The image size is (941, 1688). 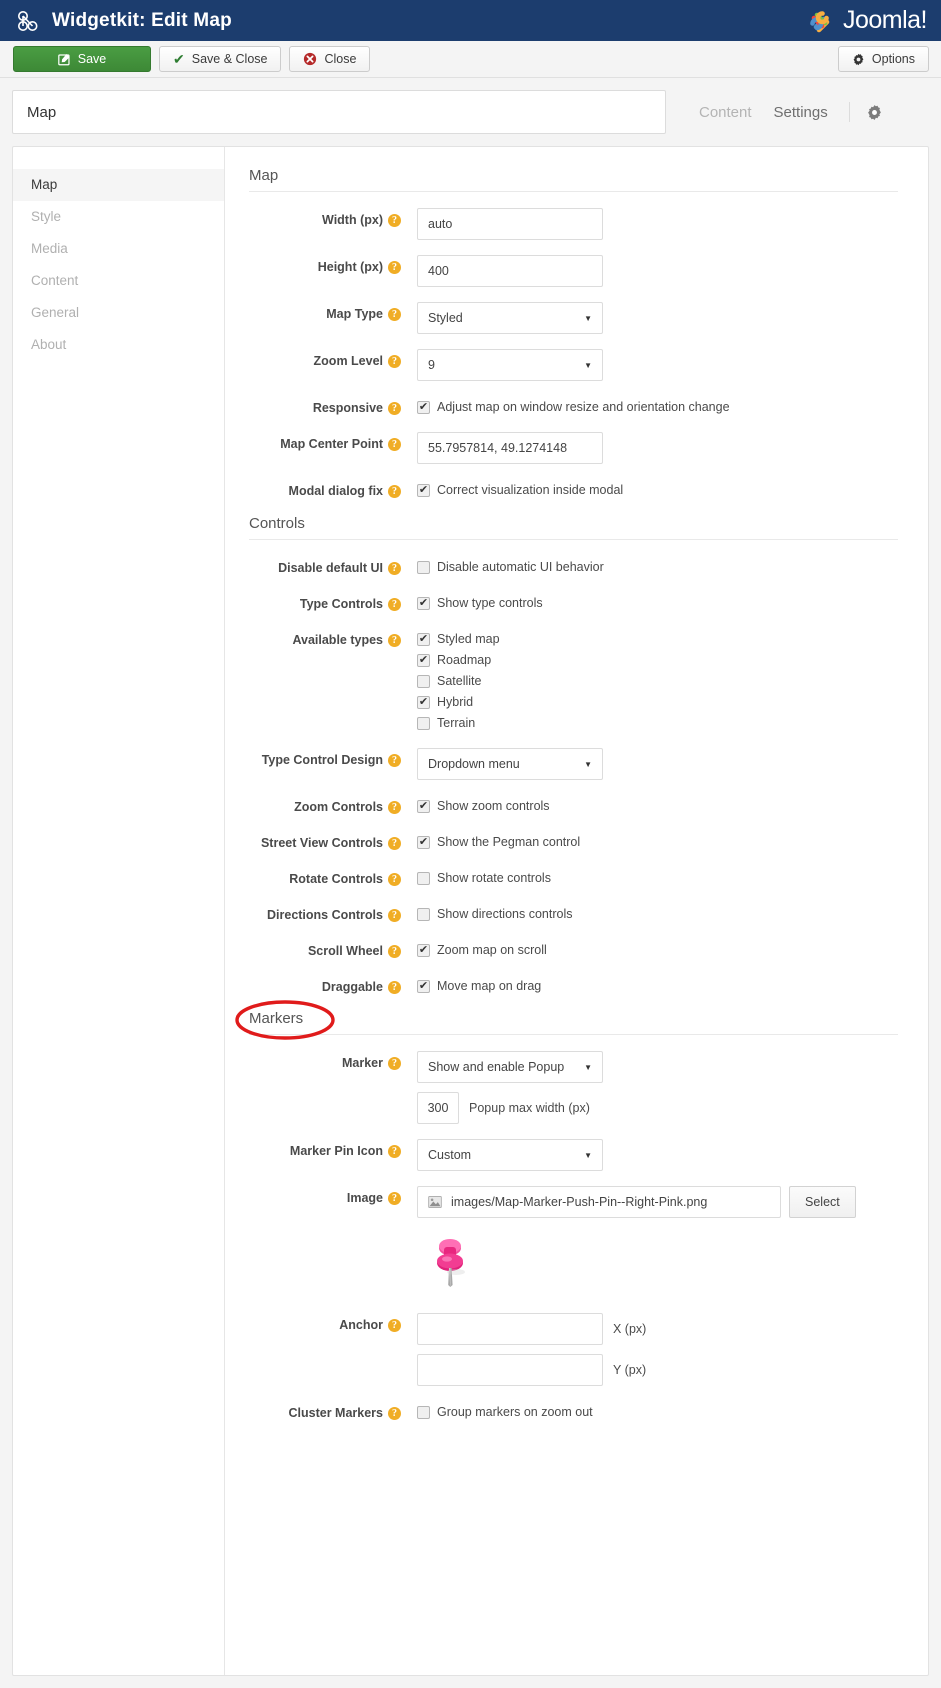 I want to click on terrain-checkbox, so click(x=423, y=723).